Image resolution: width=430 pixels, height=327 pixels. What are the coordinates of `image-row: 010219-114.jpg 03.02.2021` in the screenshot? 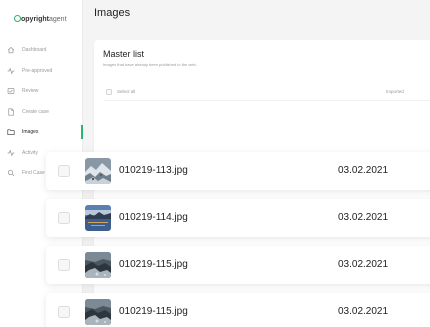 It's located at (238, 218).